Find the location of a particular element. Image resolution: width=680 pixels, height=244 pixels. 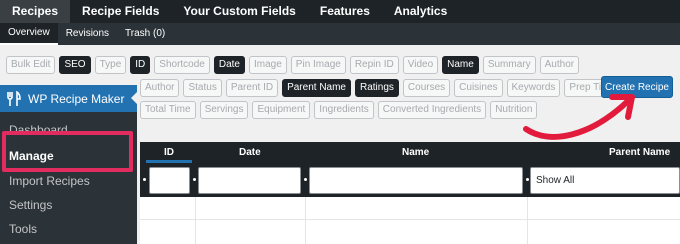

id-filter-input is located at coordinates (169, 180).